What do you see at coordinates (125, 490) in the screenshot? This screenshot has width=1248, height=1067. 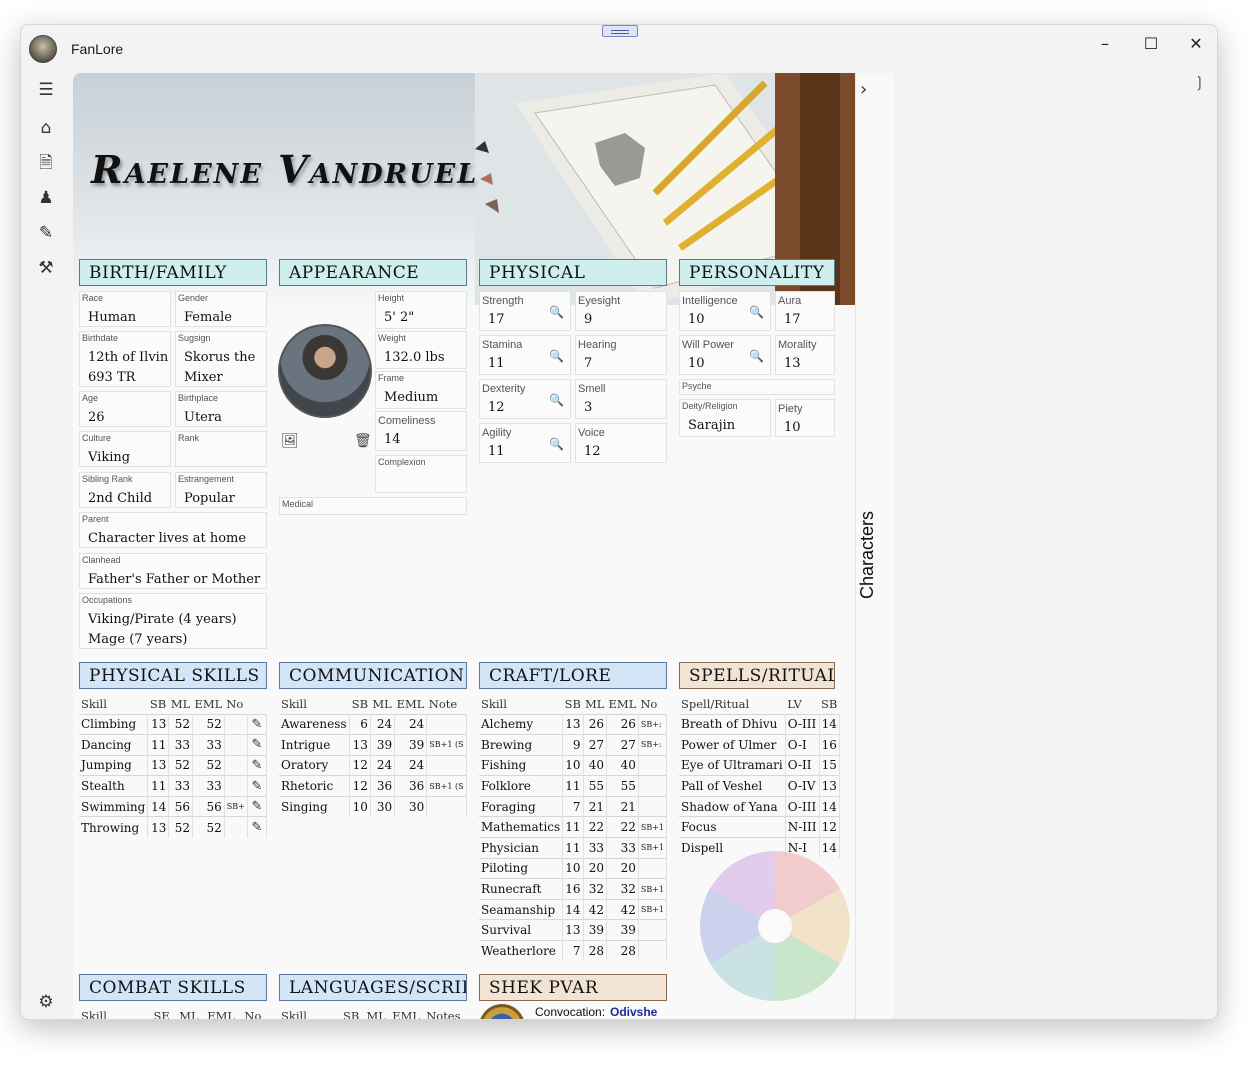 I see `sibling-rank-field: Sibling Rank 2nd Child` at bounding box center [125, 490].